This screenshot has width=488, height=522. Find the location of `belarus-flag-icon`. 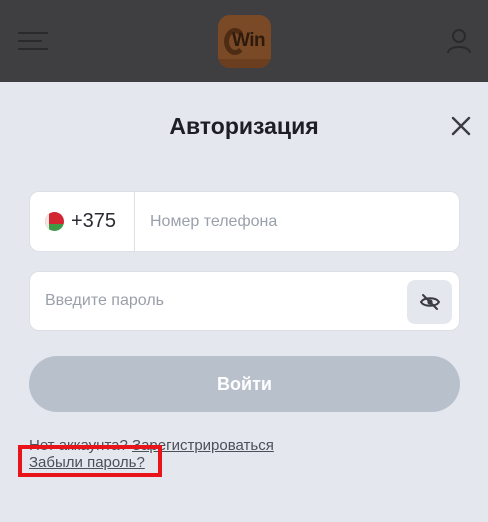

belarus-flag-icon is located at coordinates (54, 221).